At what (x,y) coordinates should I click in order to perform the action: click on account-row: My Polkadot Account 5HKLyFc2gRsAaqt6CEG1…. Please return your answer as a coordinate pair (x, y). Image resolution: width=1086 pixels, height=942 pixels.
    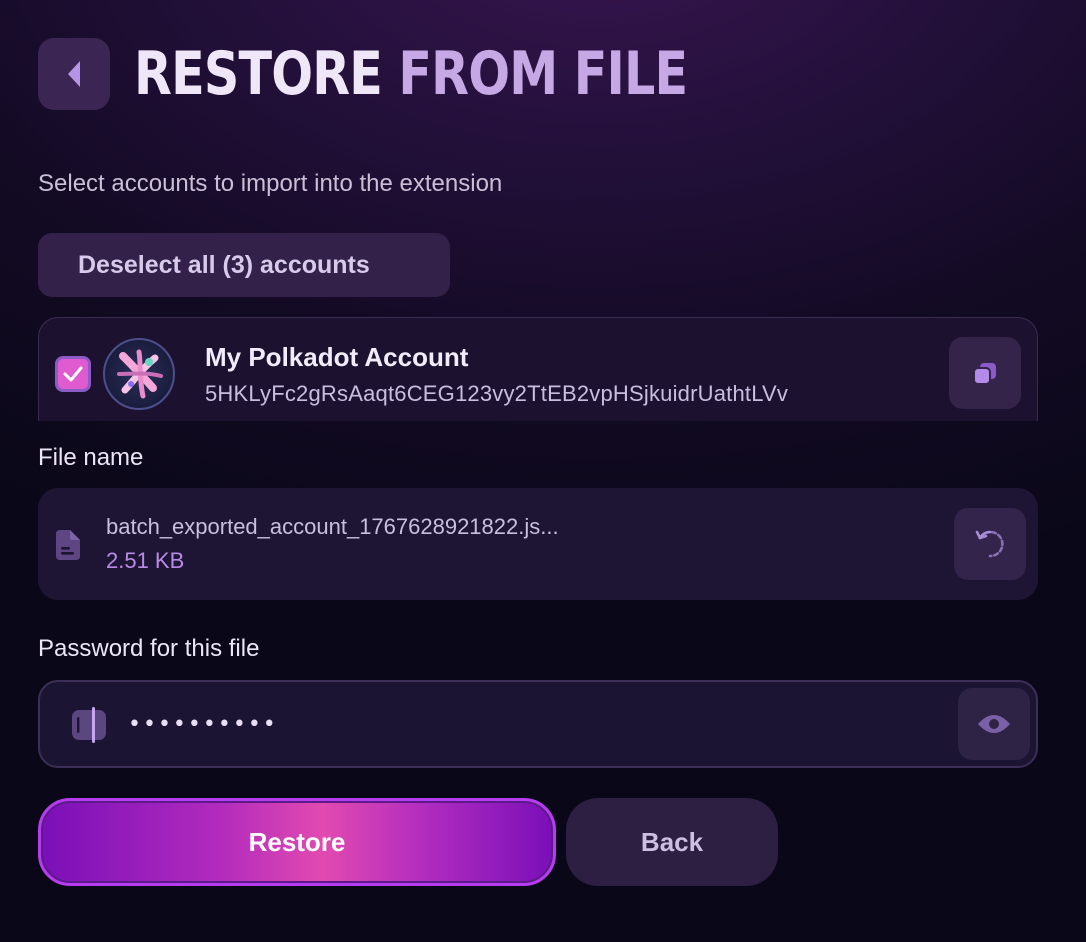
    Looking at the image, I should click on (538, 369).